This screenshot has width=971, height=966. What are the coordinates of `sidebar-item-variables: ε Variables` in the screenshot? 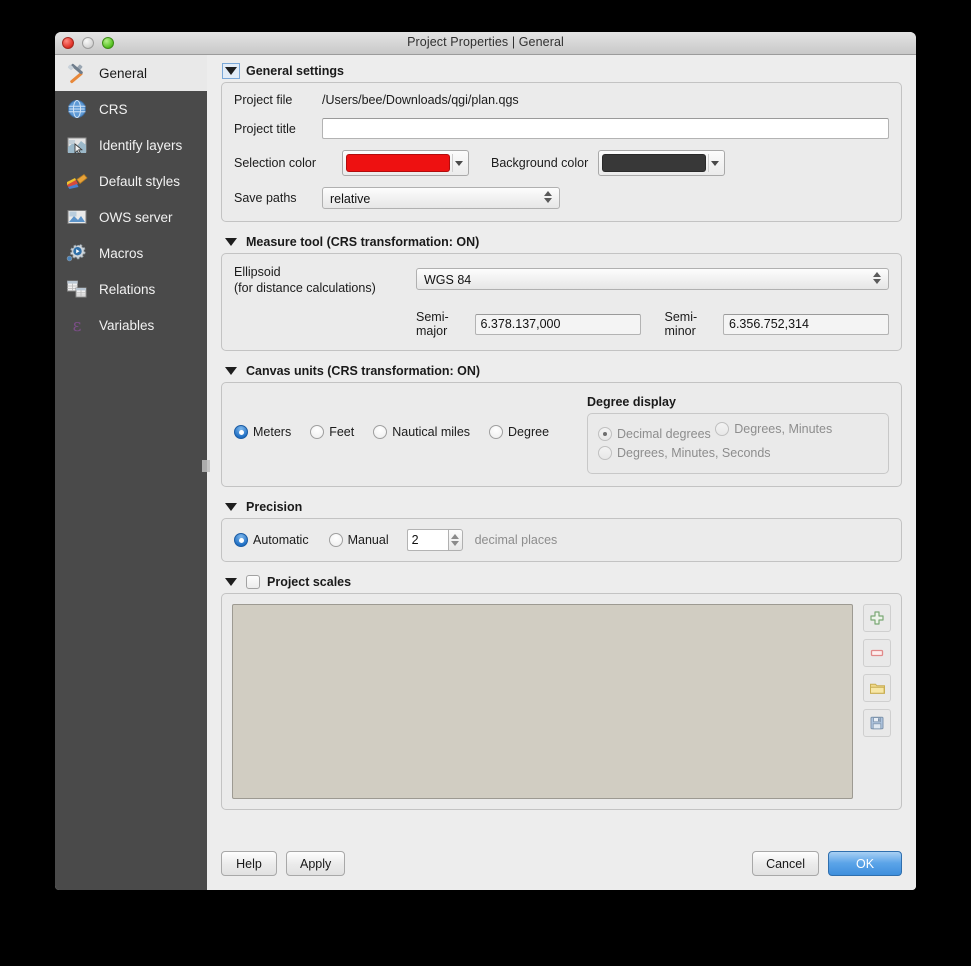 It's located at (131, 325).